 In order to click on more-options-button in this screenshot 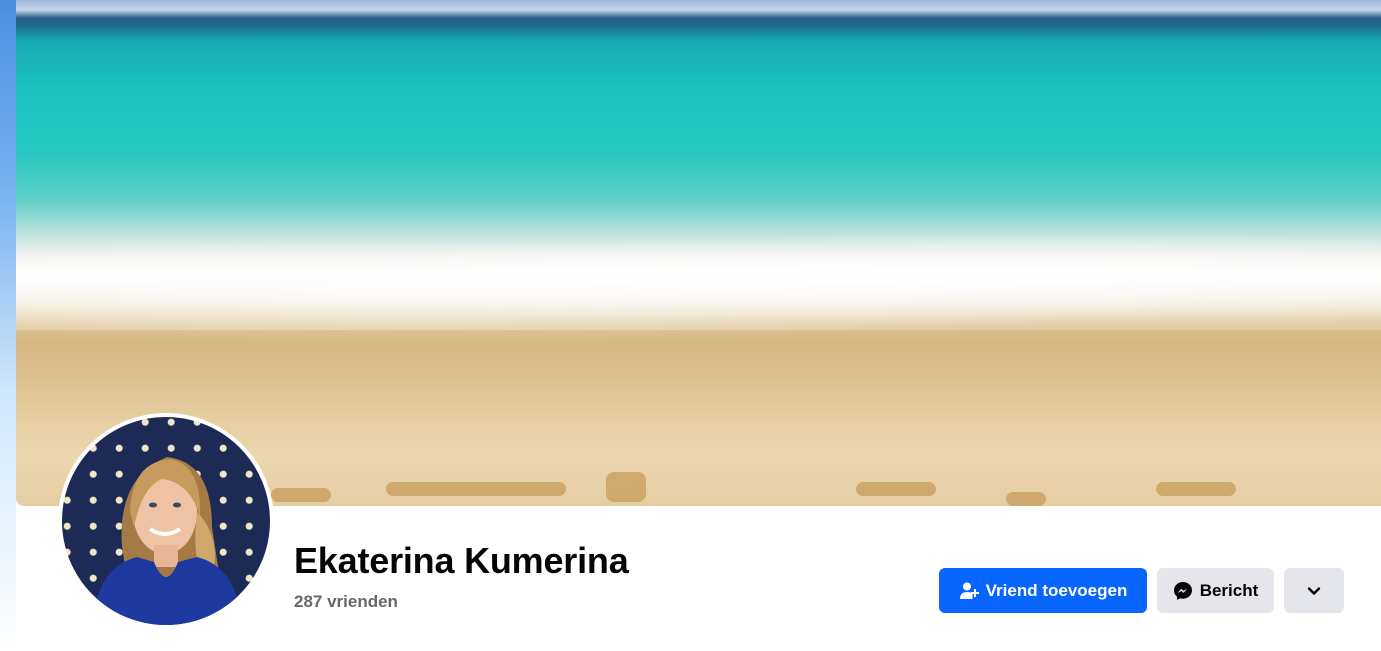, I will do `click(1314, 590)`.